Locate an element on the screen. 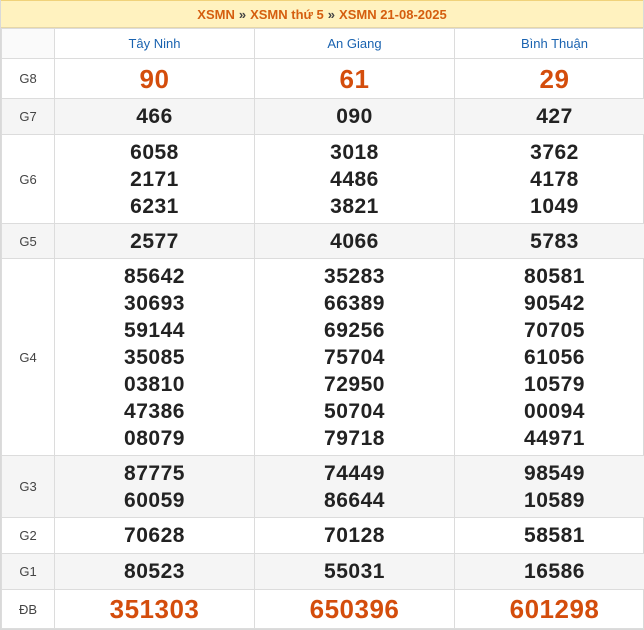  result-number: 75704 is located at coordinates (354, 357).